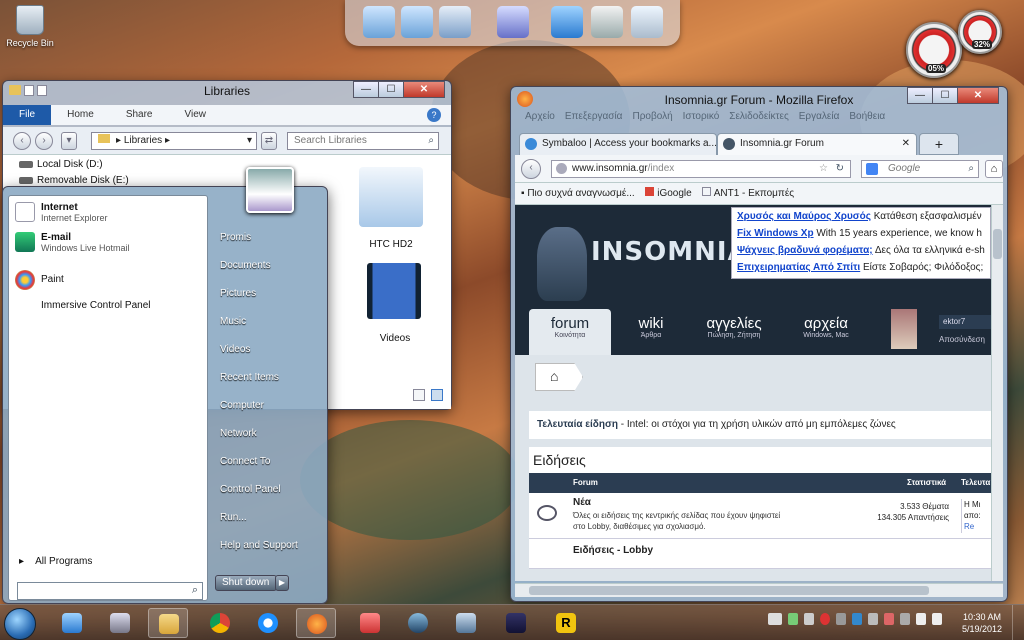  I want to click on start-item-music: Music, so click(233, 321).